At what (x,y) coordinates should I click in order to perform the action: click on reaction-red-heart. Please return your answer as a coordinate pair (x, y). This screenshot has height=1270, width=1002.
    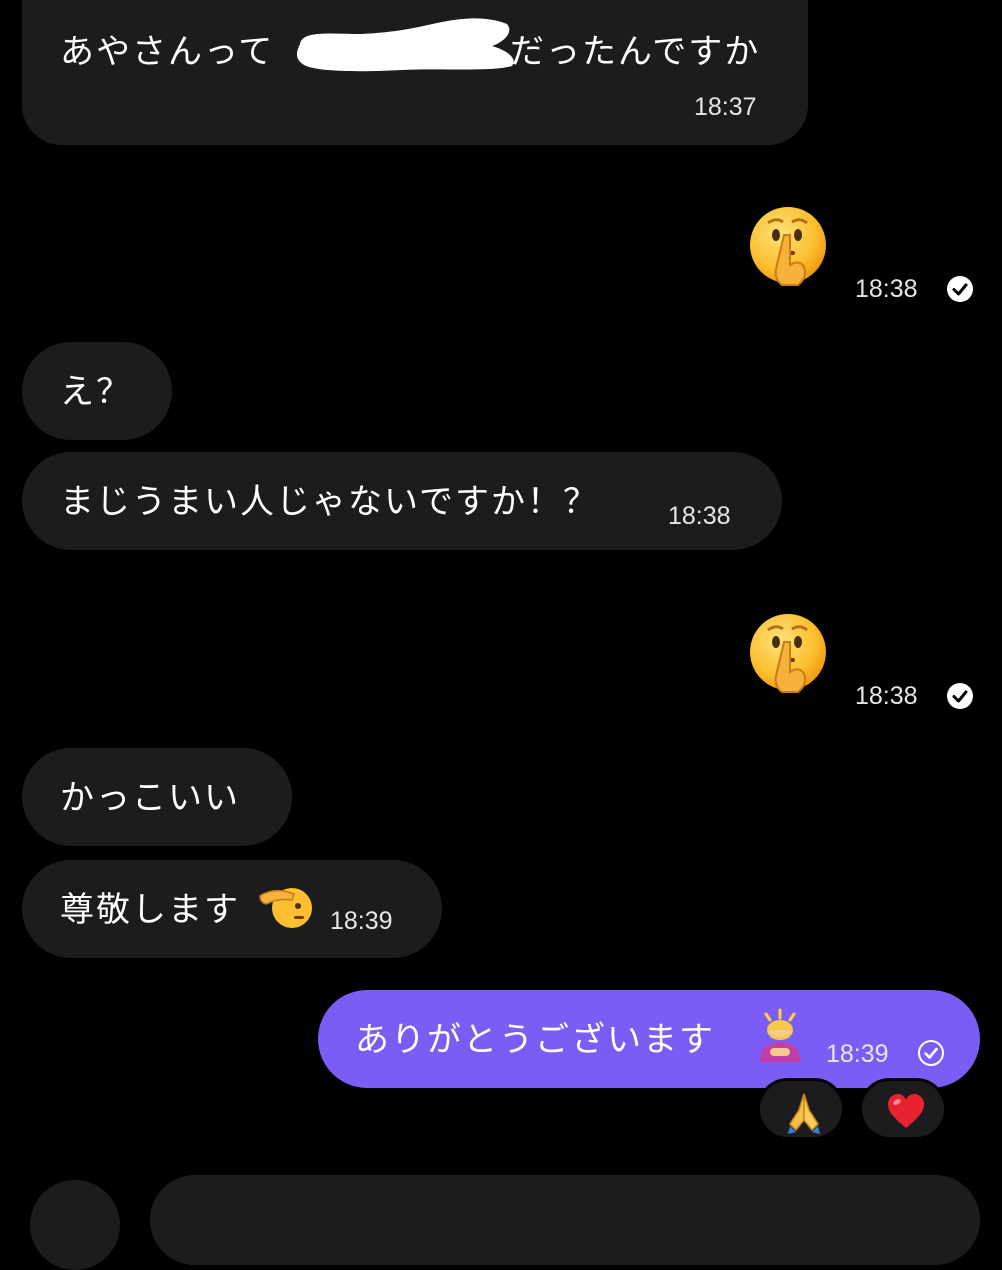
    Looking at the image, I should click on (903, 1109).